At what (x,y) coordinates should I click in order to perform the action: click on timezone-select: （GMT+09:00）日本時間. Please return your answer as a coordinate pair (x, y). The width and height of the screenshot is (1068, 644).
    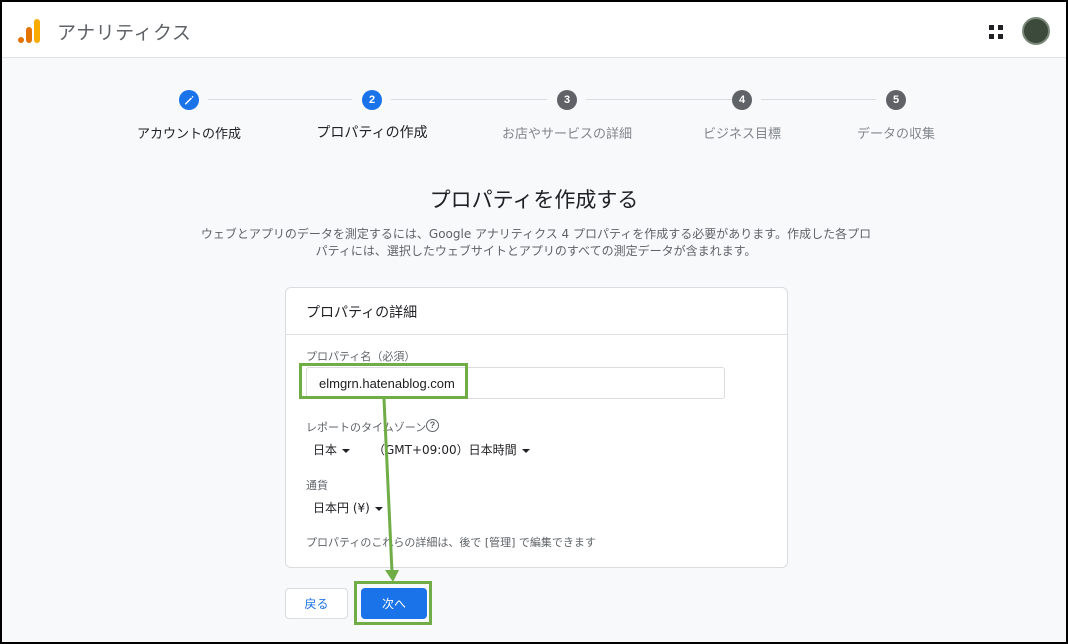
    Looking at the image, I should click on (451, 449).